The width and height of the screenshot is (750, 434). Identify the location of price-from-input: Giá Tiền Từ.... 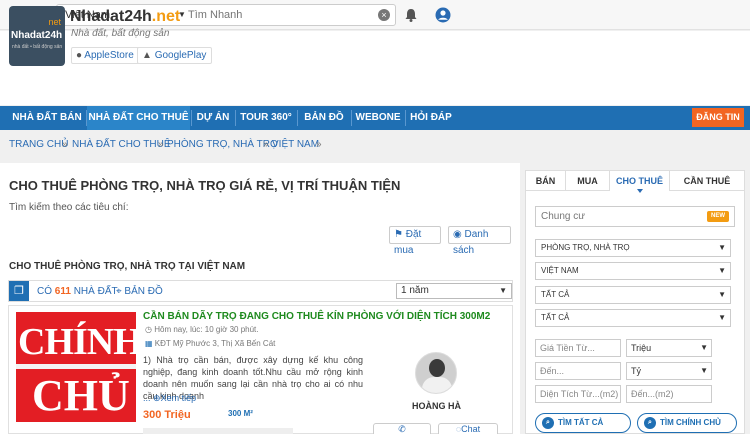
(578, 348).